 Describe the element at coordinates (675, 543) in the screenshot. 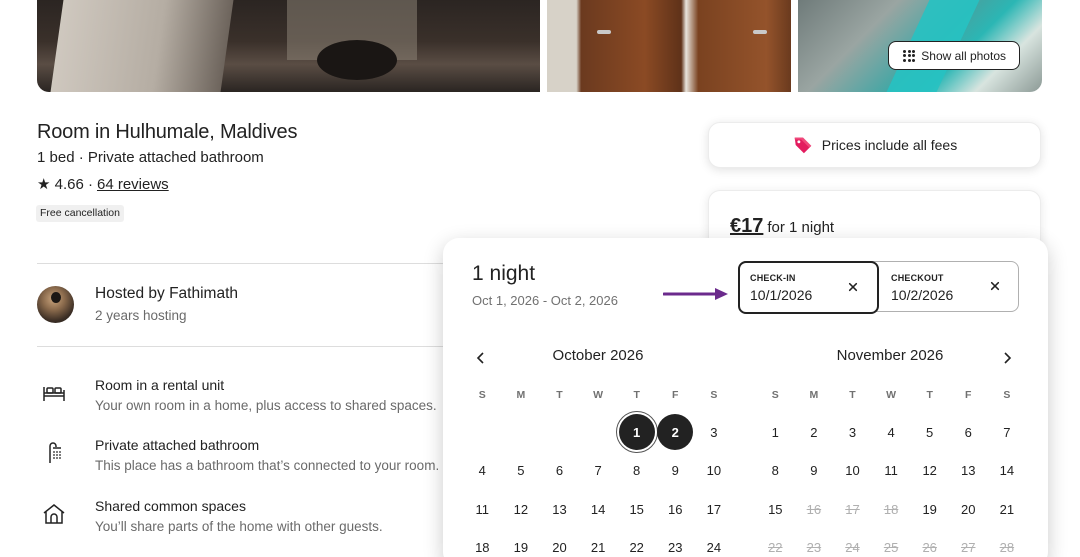

I see `day-oct-23: 23` at that location.